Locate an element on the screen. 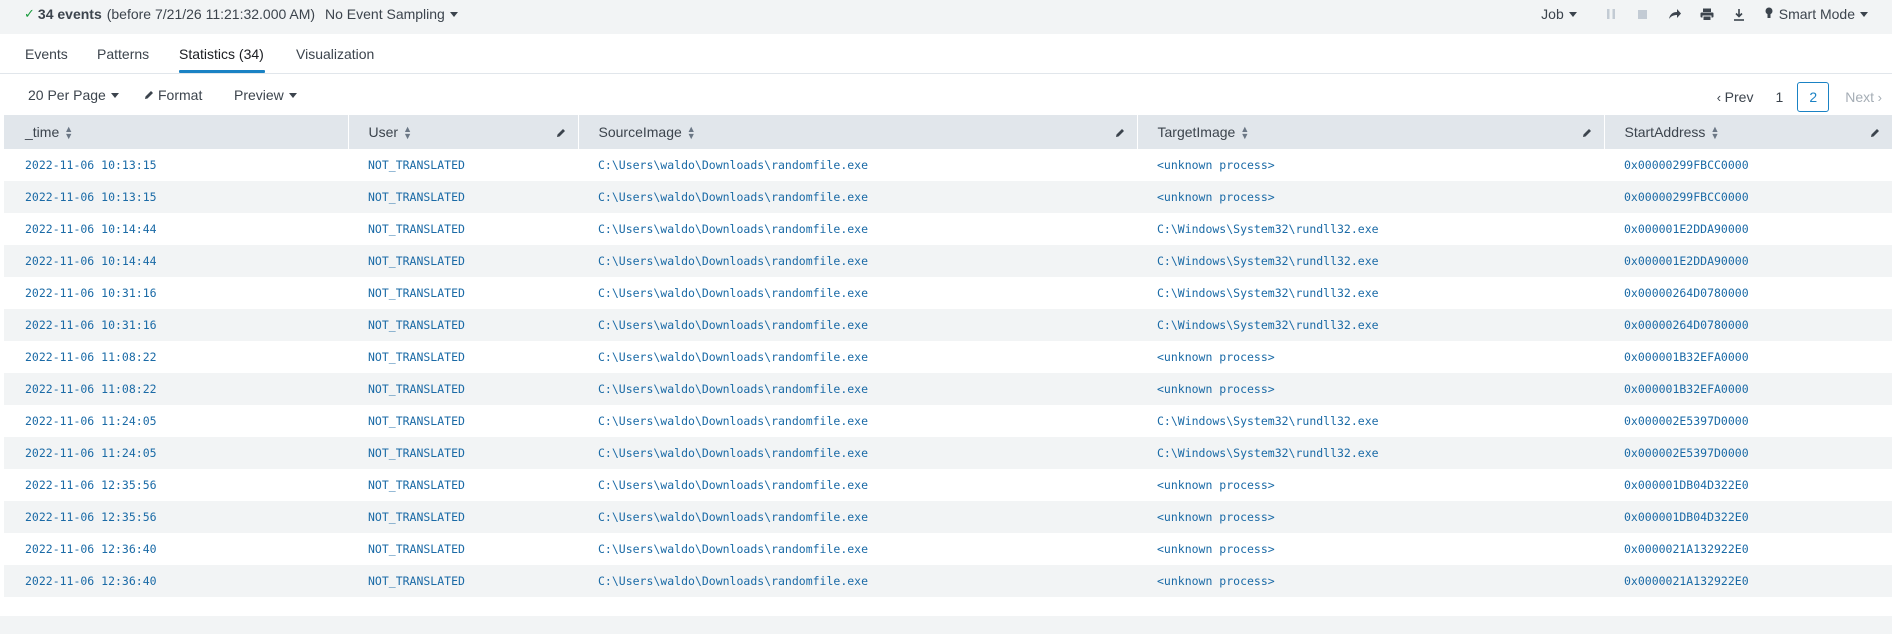 Image resolution: width=1892 pixels, height=634 pixels. column-header-user: User ▲ ▼ is located at coordinates (463, 132).